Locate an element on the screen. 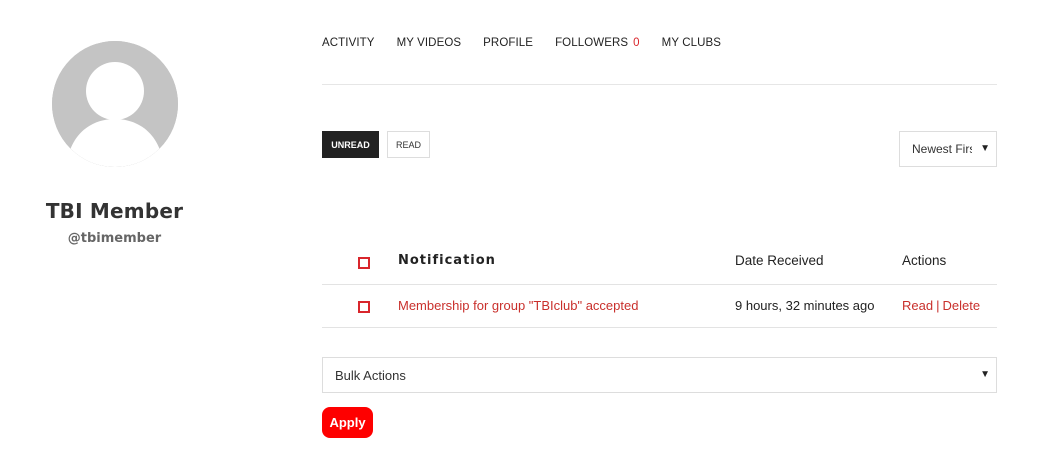 This screenshot has height=456, width=1055. bulk-actions-select: Bulk Actions ▼ is located at coordinates (659, 375).